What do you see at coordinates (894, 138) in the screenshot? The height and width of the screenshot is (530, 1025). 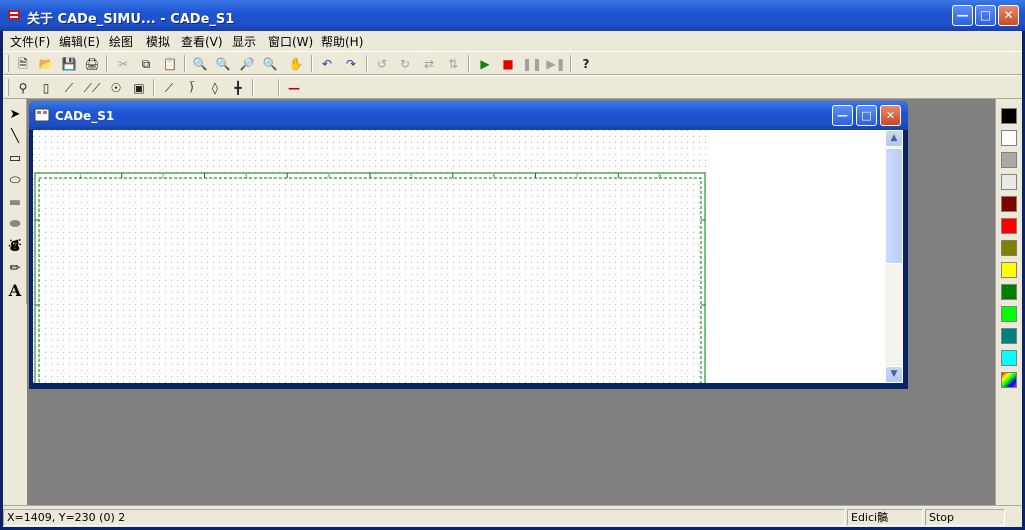 I see `scroll-up-button: ▲` at bounding box center [894, 138].